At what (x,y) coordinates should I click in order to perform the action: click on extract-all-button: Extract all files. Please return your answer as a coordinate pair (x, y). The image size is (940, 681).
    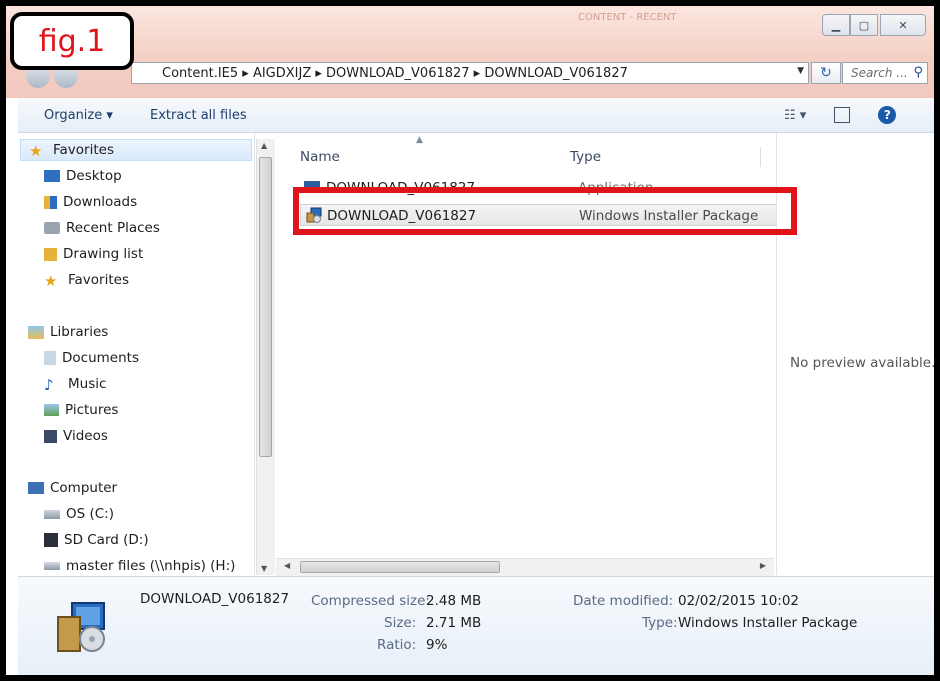
    Looking at the image, I should click on (198, 115).